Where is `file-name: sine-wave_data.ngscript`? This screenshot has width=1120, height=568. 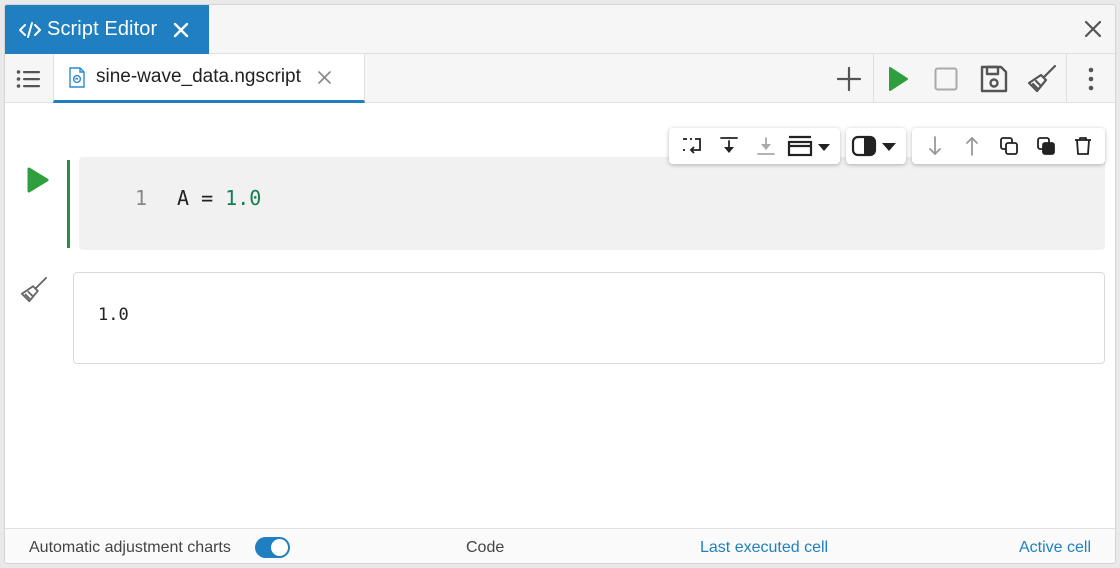
file-name: sine-wave_data.ngscript is located at coordinates (198, 76).